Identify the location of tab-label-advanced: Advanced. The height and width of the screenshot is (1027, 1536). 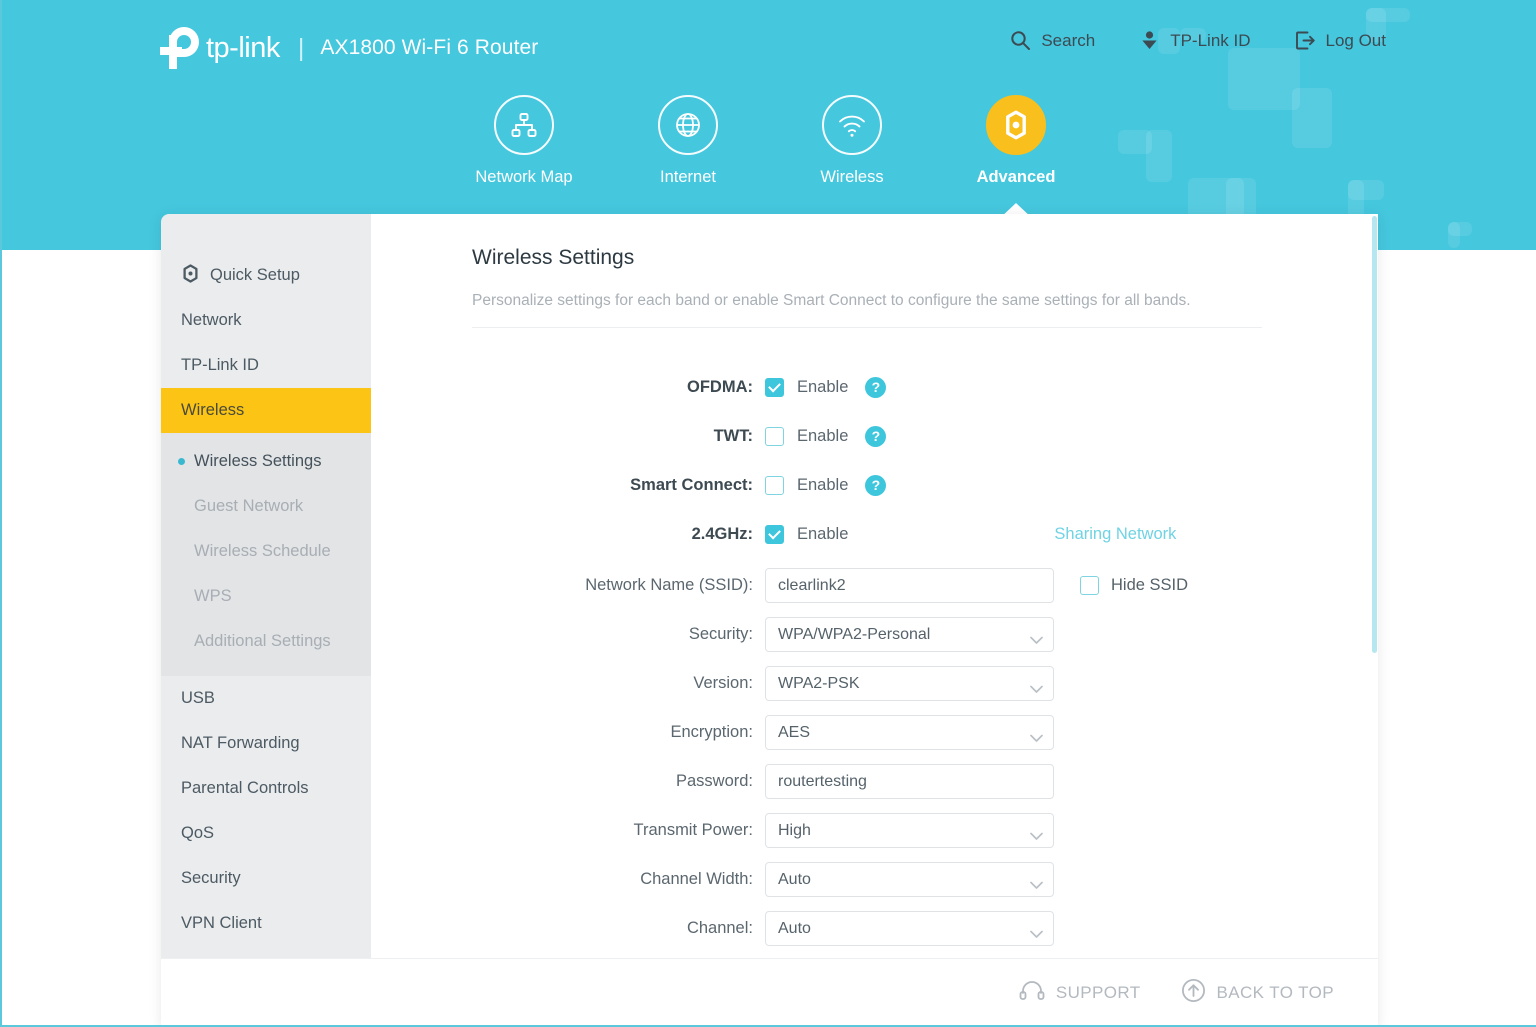
(1016, 177).